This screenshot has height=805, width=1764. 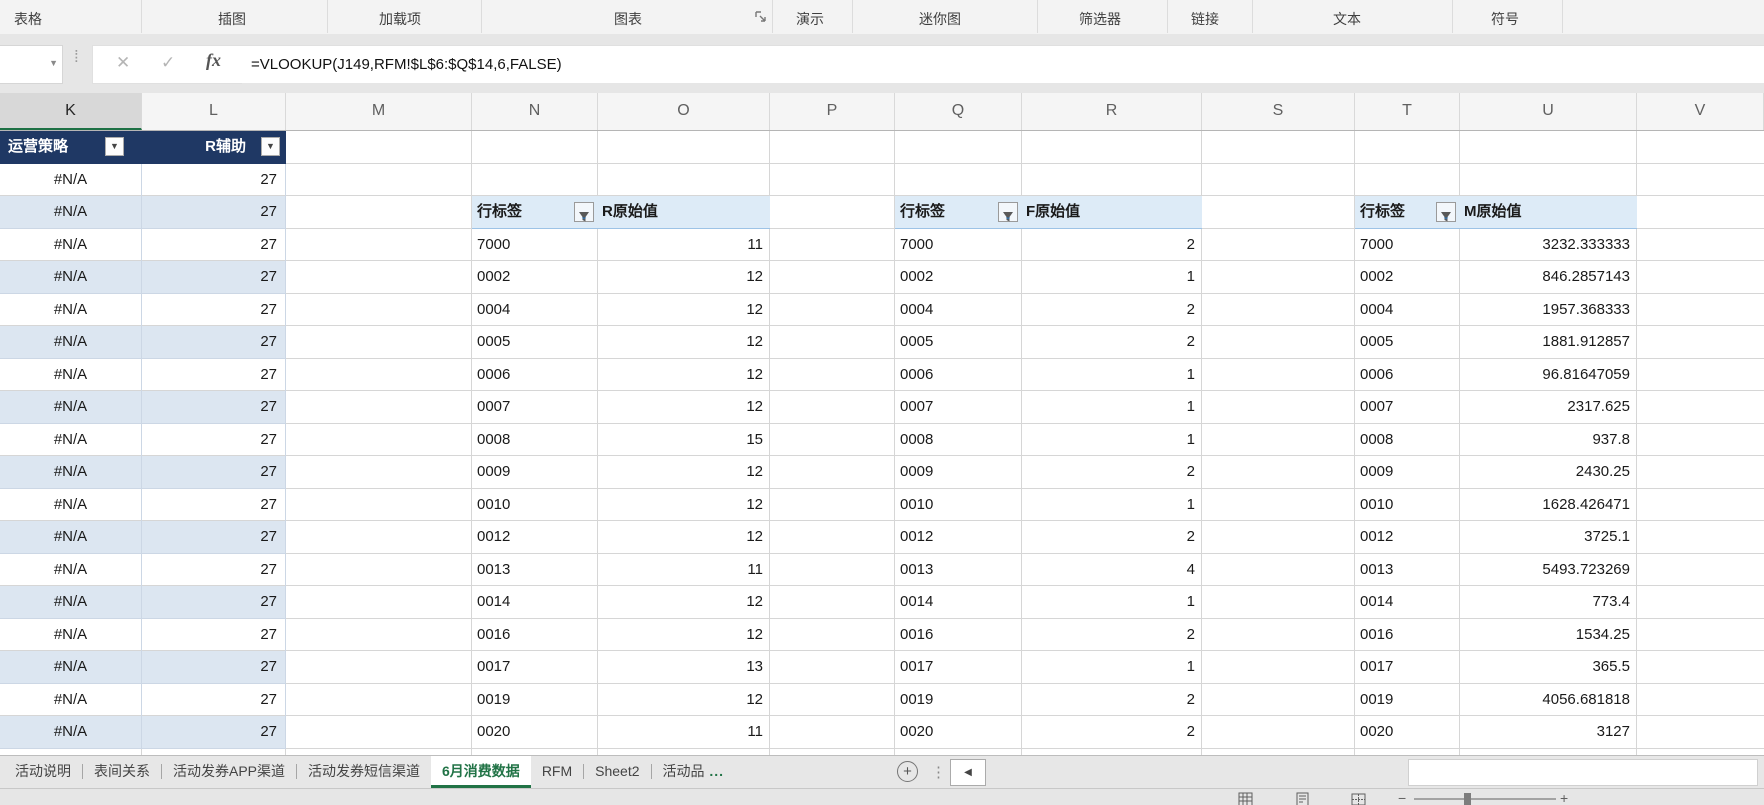 I want to click on ribbon-group-label: 演示, so click(x=810, y=19).